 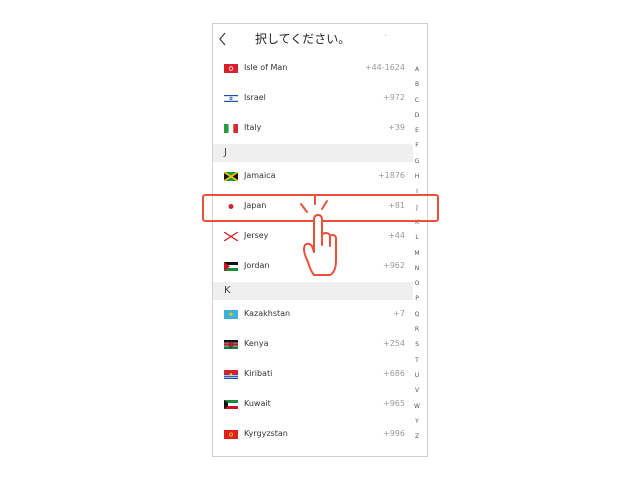 What do you see at coordinates (399, 313) in the screenshot?
I see `dial-code: +7` at bounding box center [399, 313].